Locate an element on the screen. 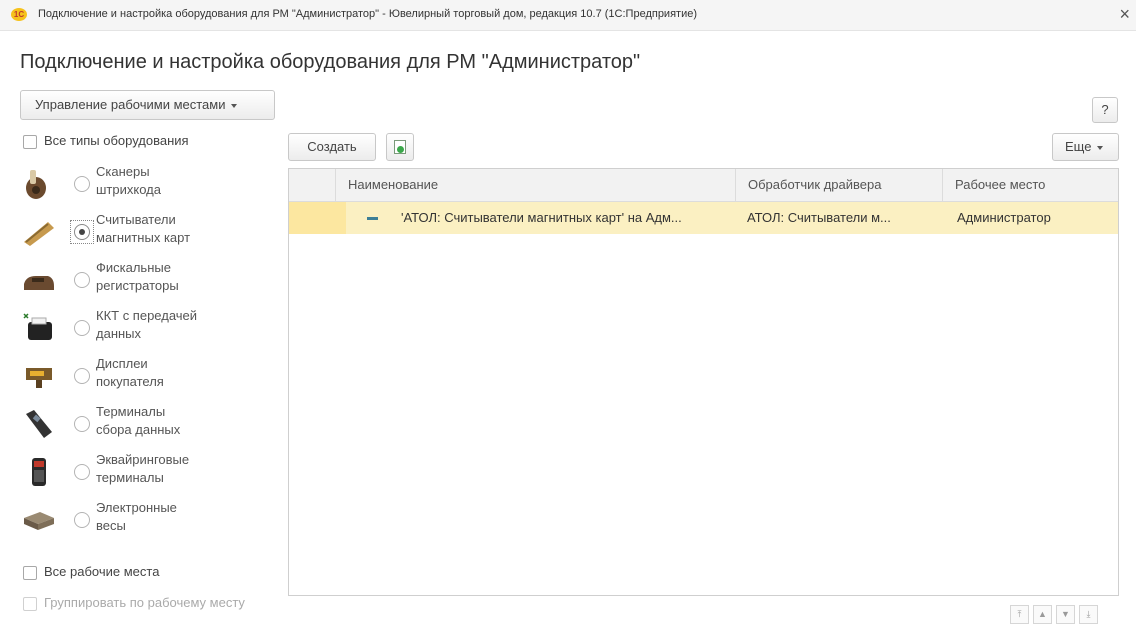 Image resolution: width=1136 pixels, height=633 pixels. equipment-type-item: Эквайринговые терминалы is located at coordinates (145, 472).